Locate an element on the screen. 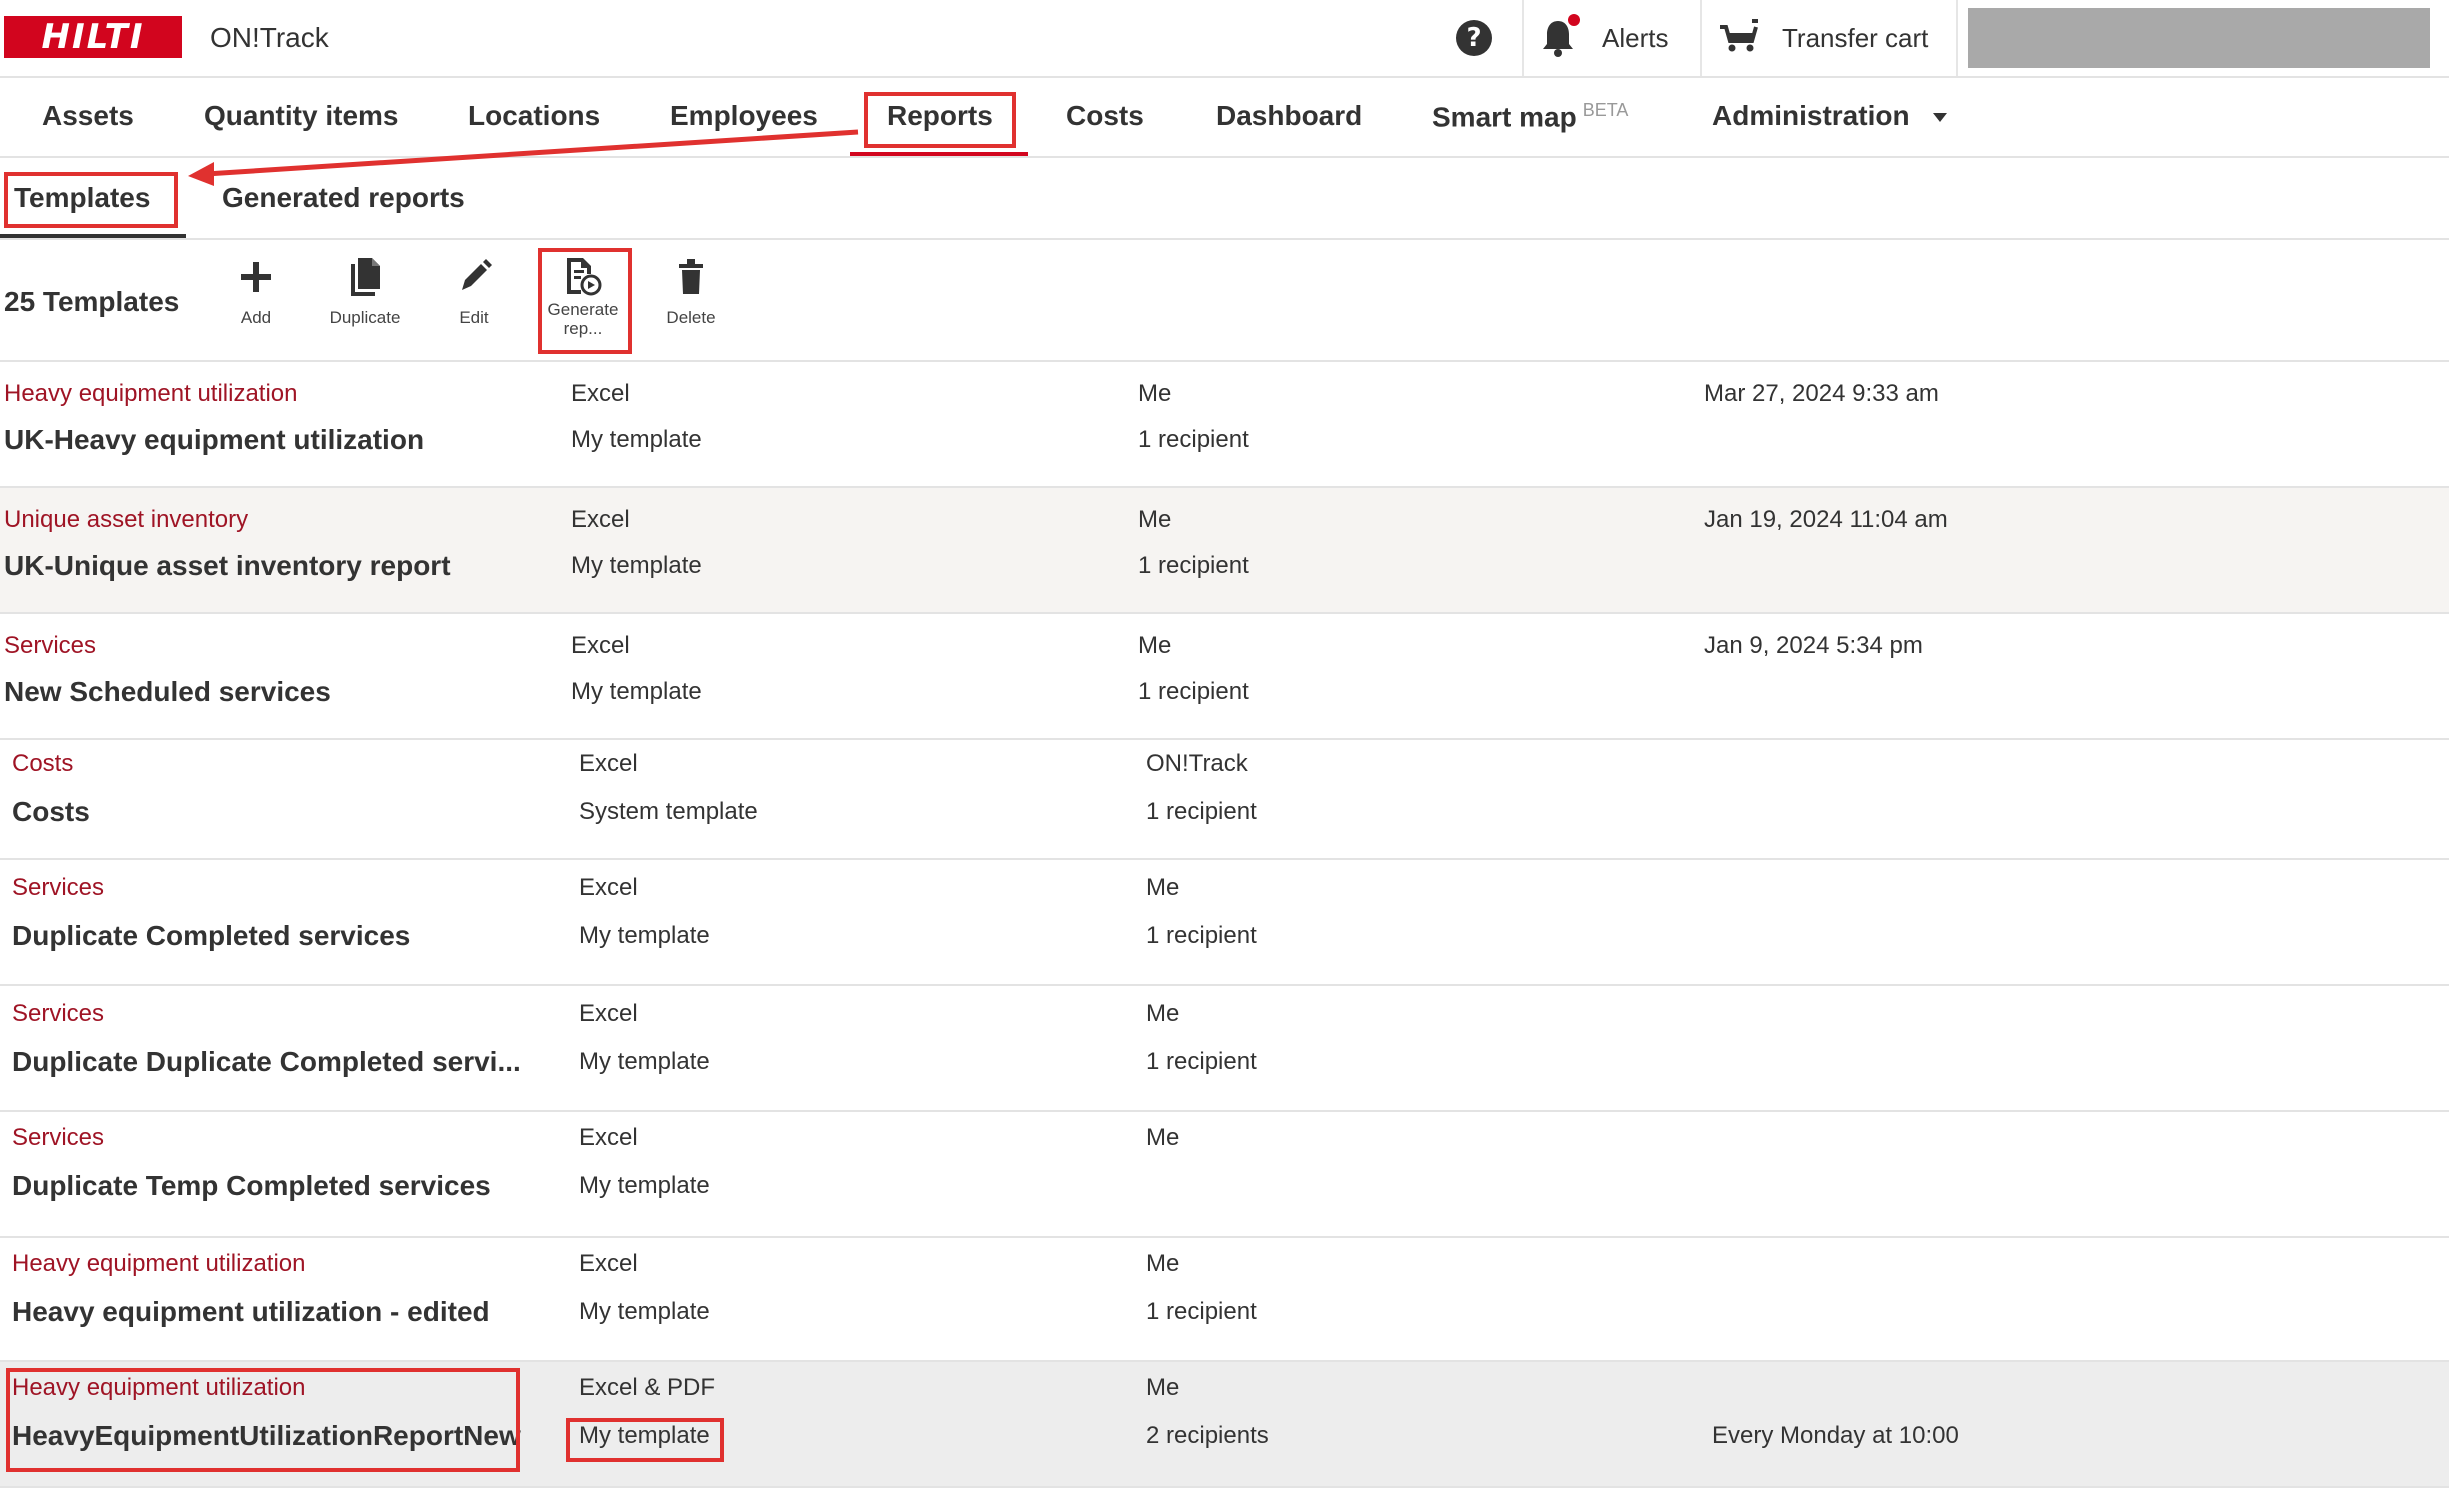  nav-locations: Locations is located at coordinates (534, 116).